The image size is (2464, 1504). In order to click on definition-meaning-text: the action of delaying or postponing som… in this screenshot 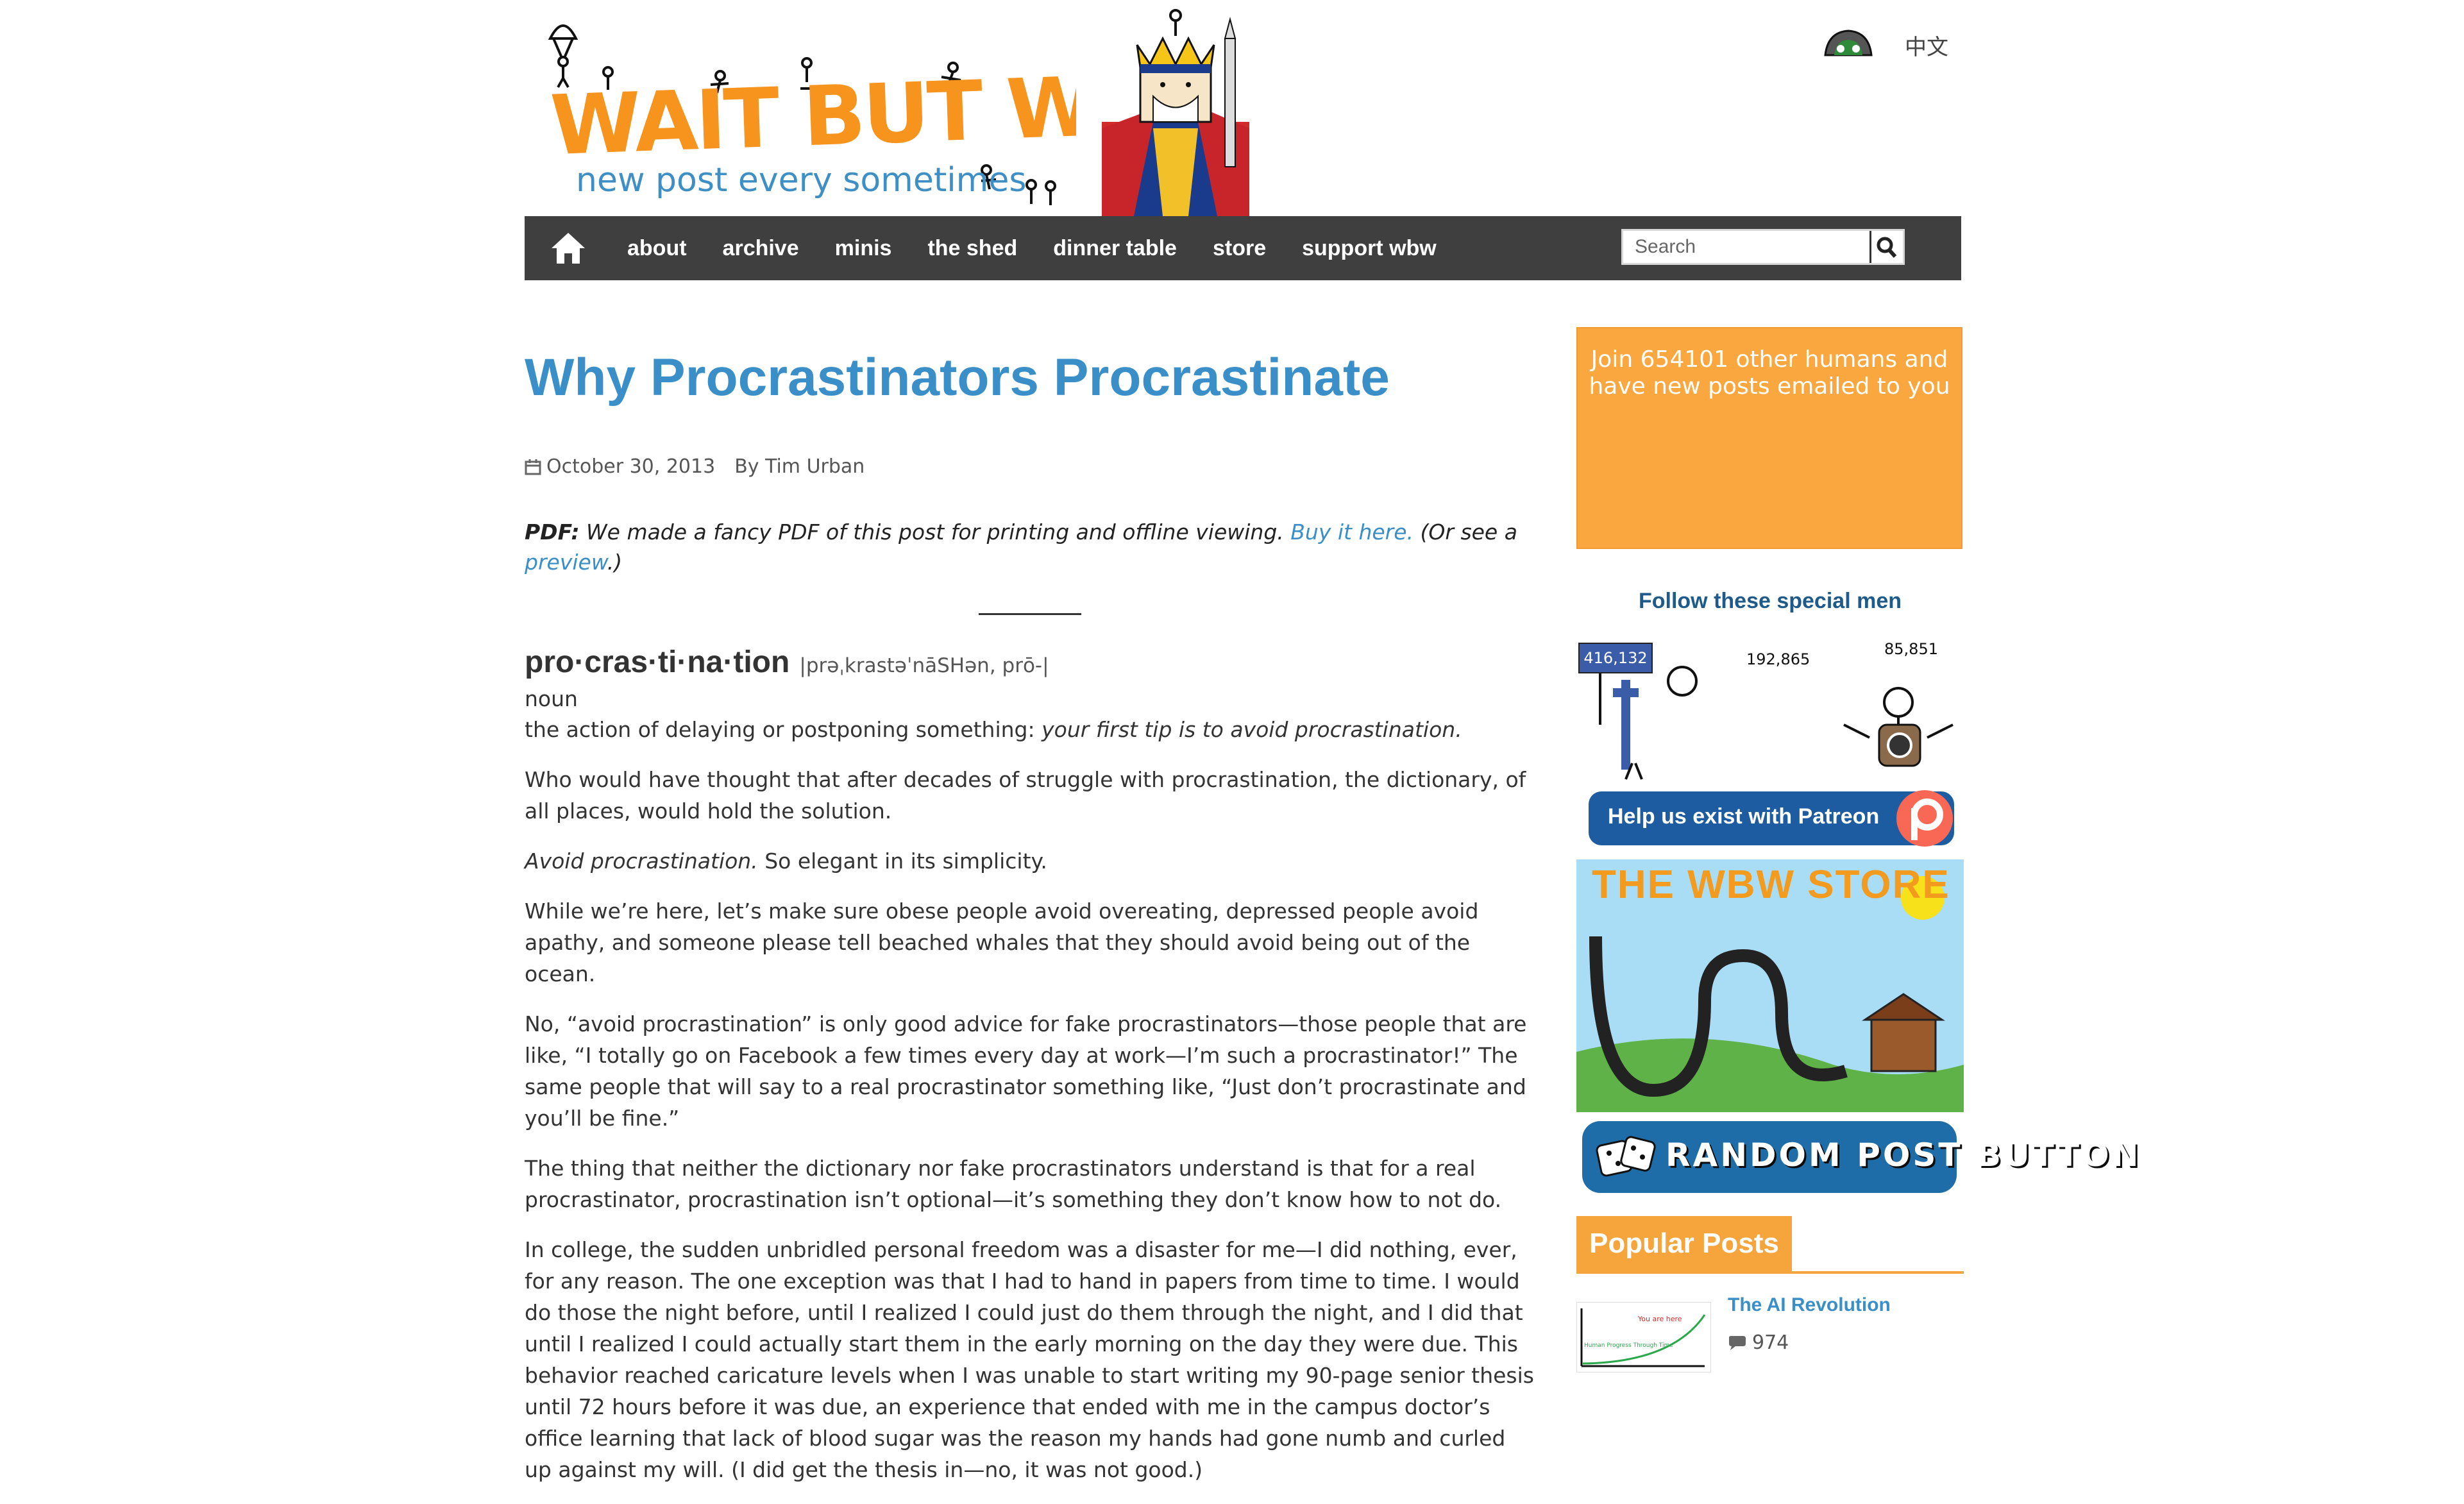, I will do `click(780, 729)`.